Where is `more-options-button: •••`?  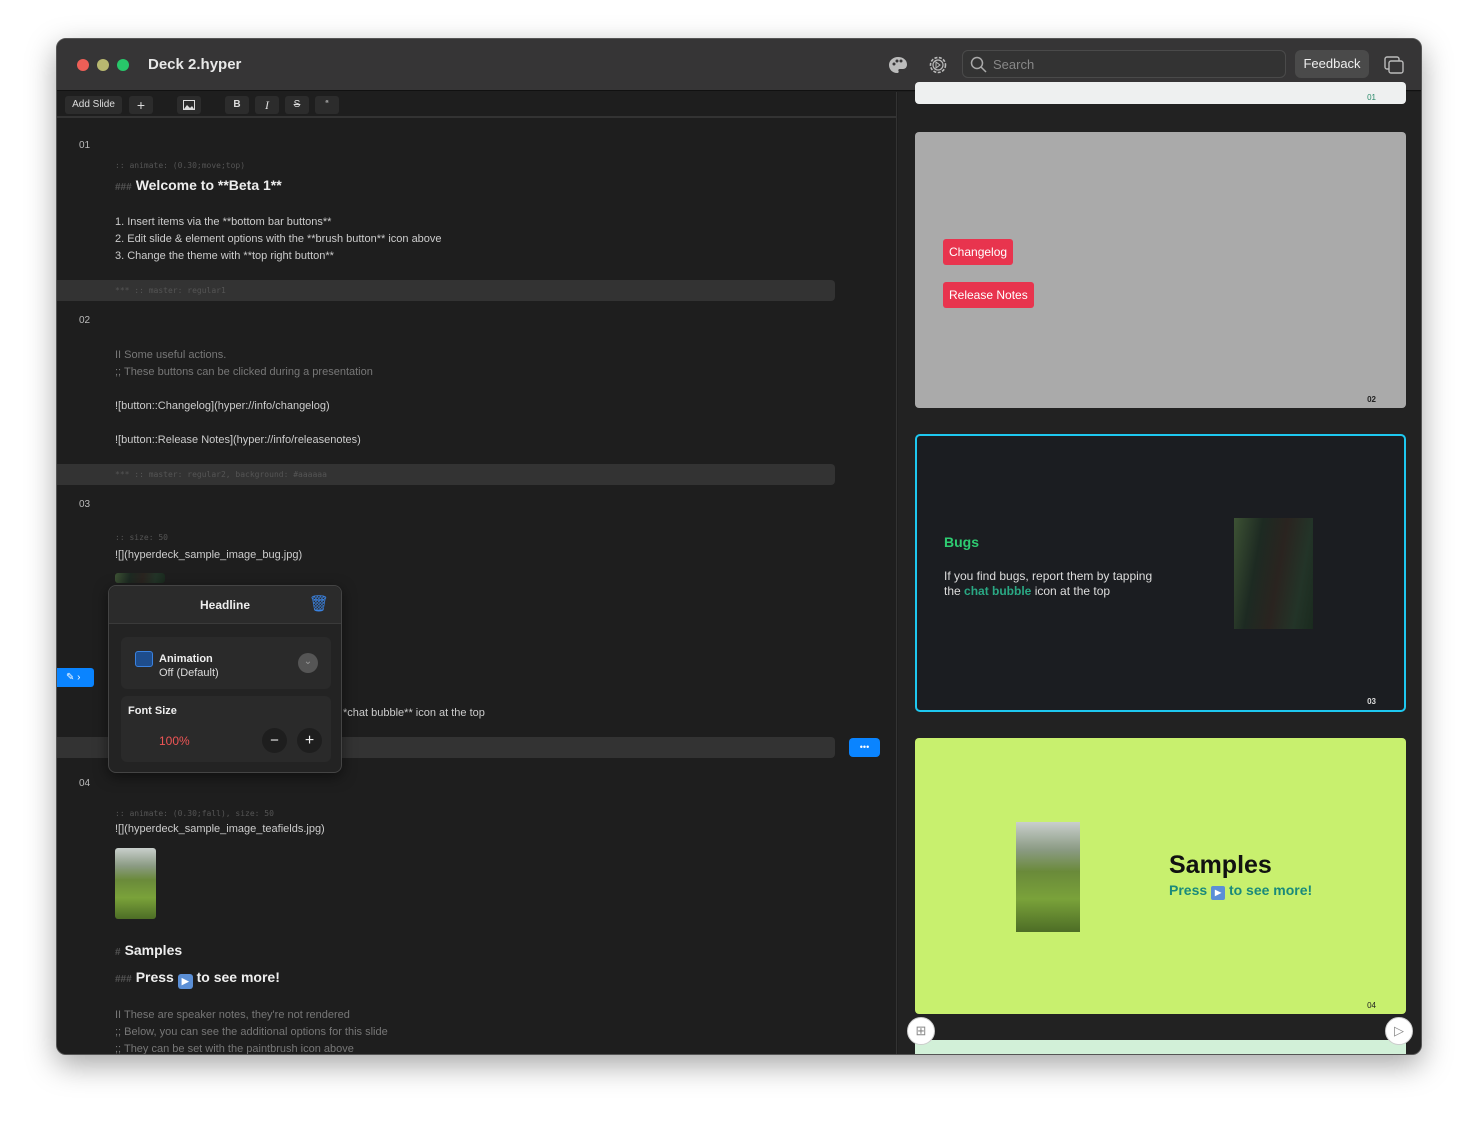 more-options-button: ••• is located at coordinates (864, 747).